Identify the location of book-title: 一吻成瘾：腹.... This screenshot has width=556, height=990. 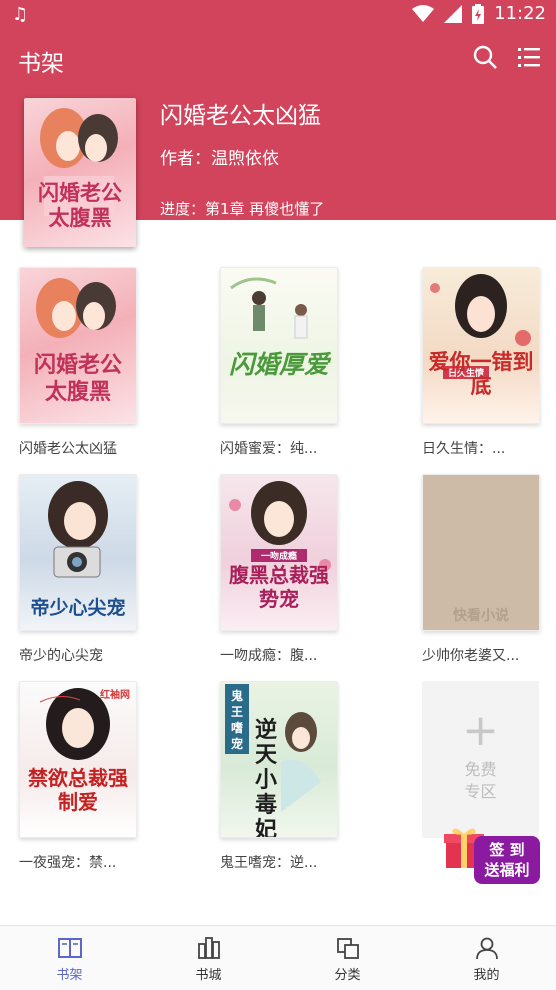
(269, 656).